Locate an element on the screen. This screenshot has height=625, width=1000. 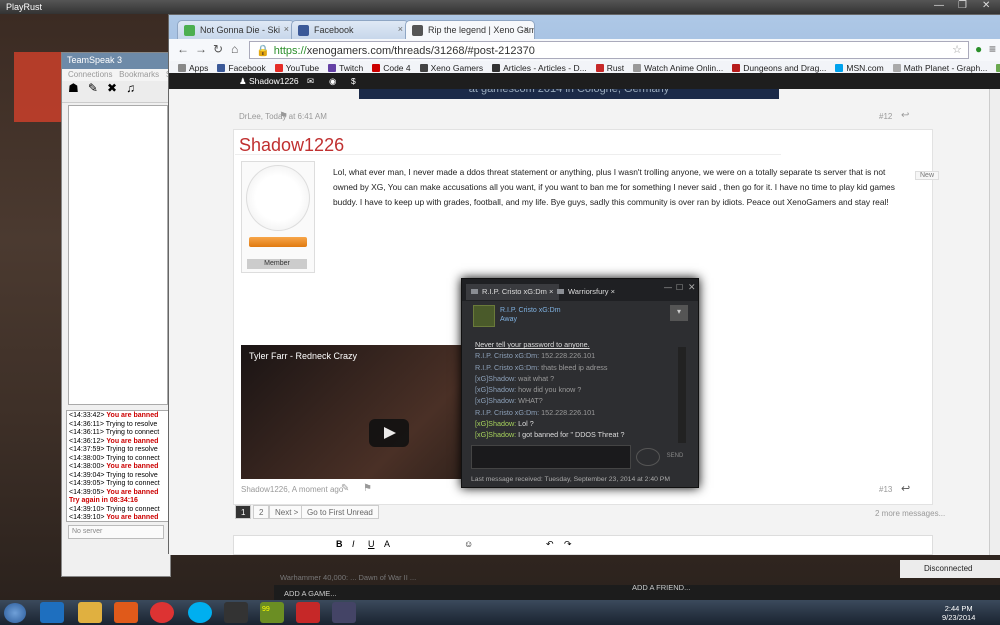
italic-icon: I is located at coordinates (353, 544).